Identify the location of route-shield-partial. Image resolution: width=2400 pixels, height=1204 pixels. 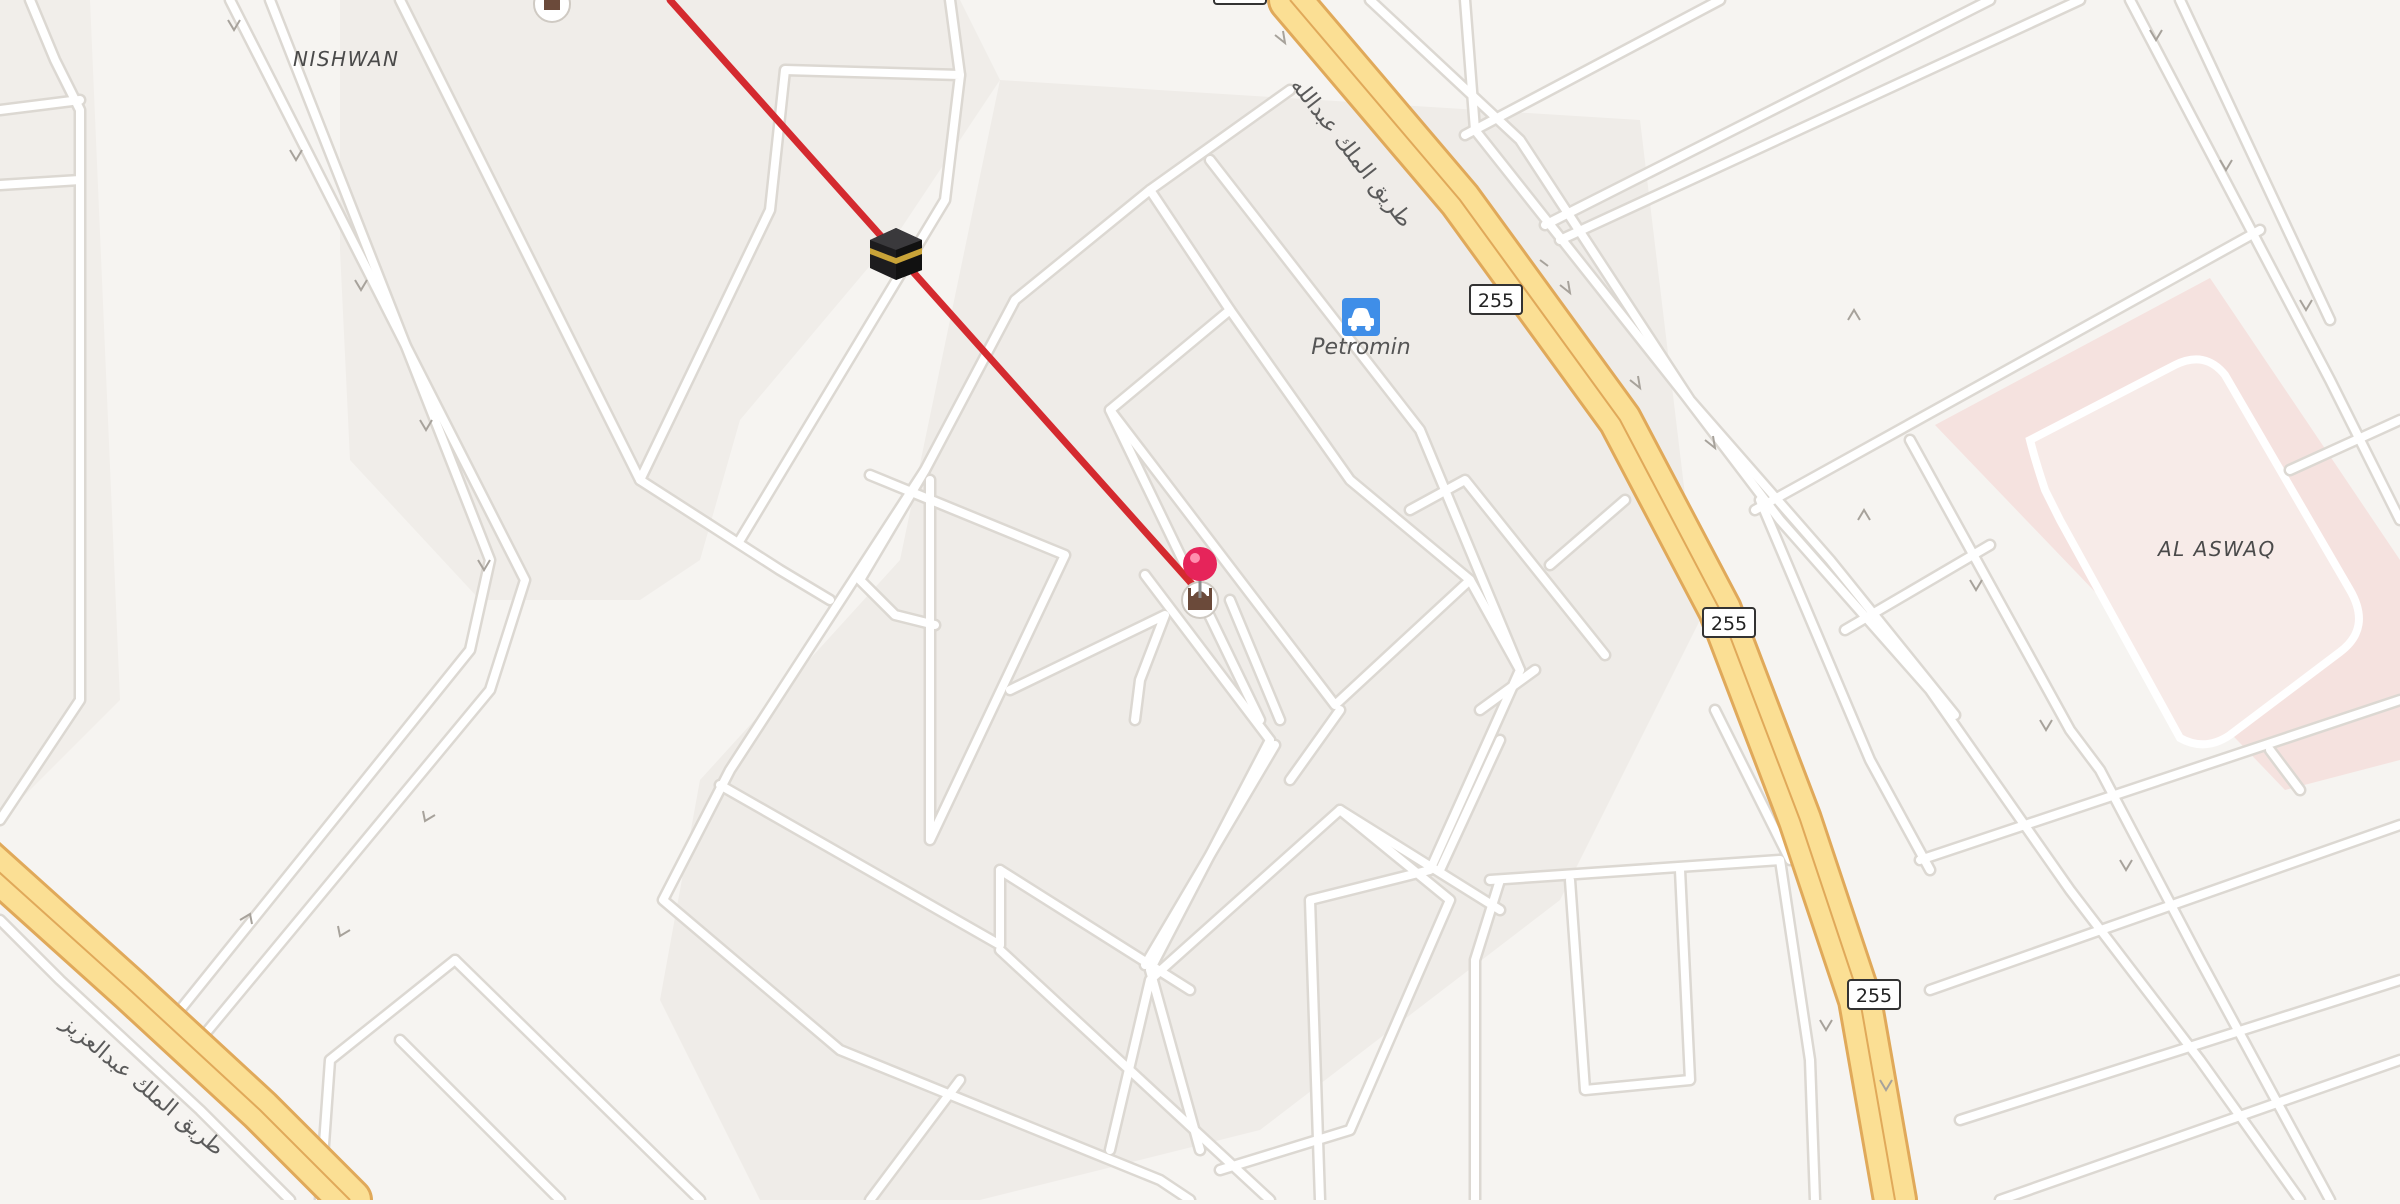
(1240, 2).